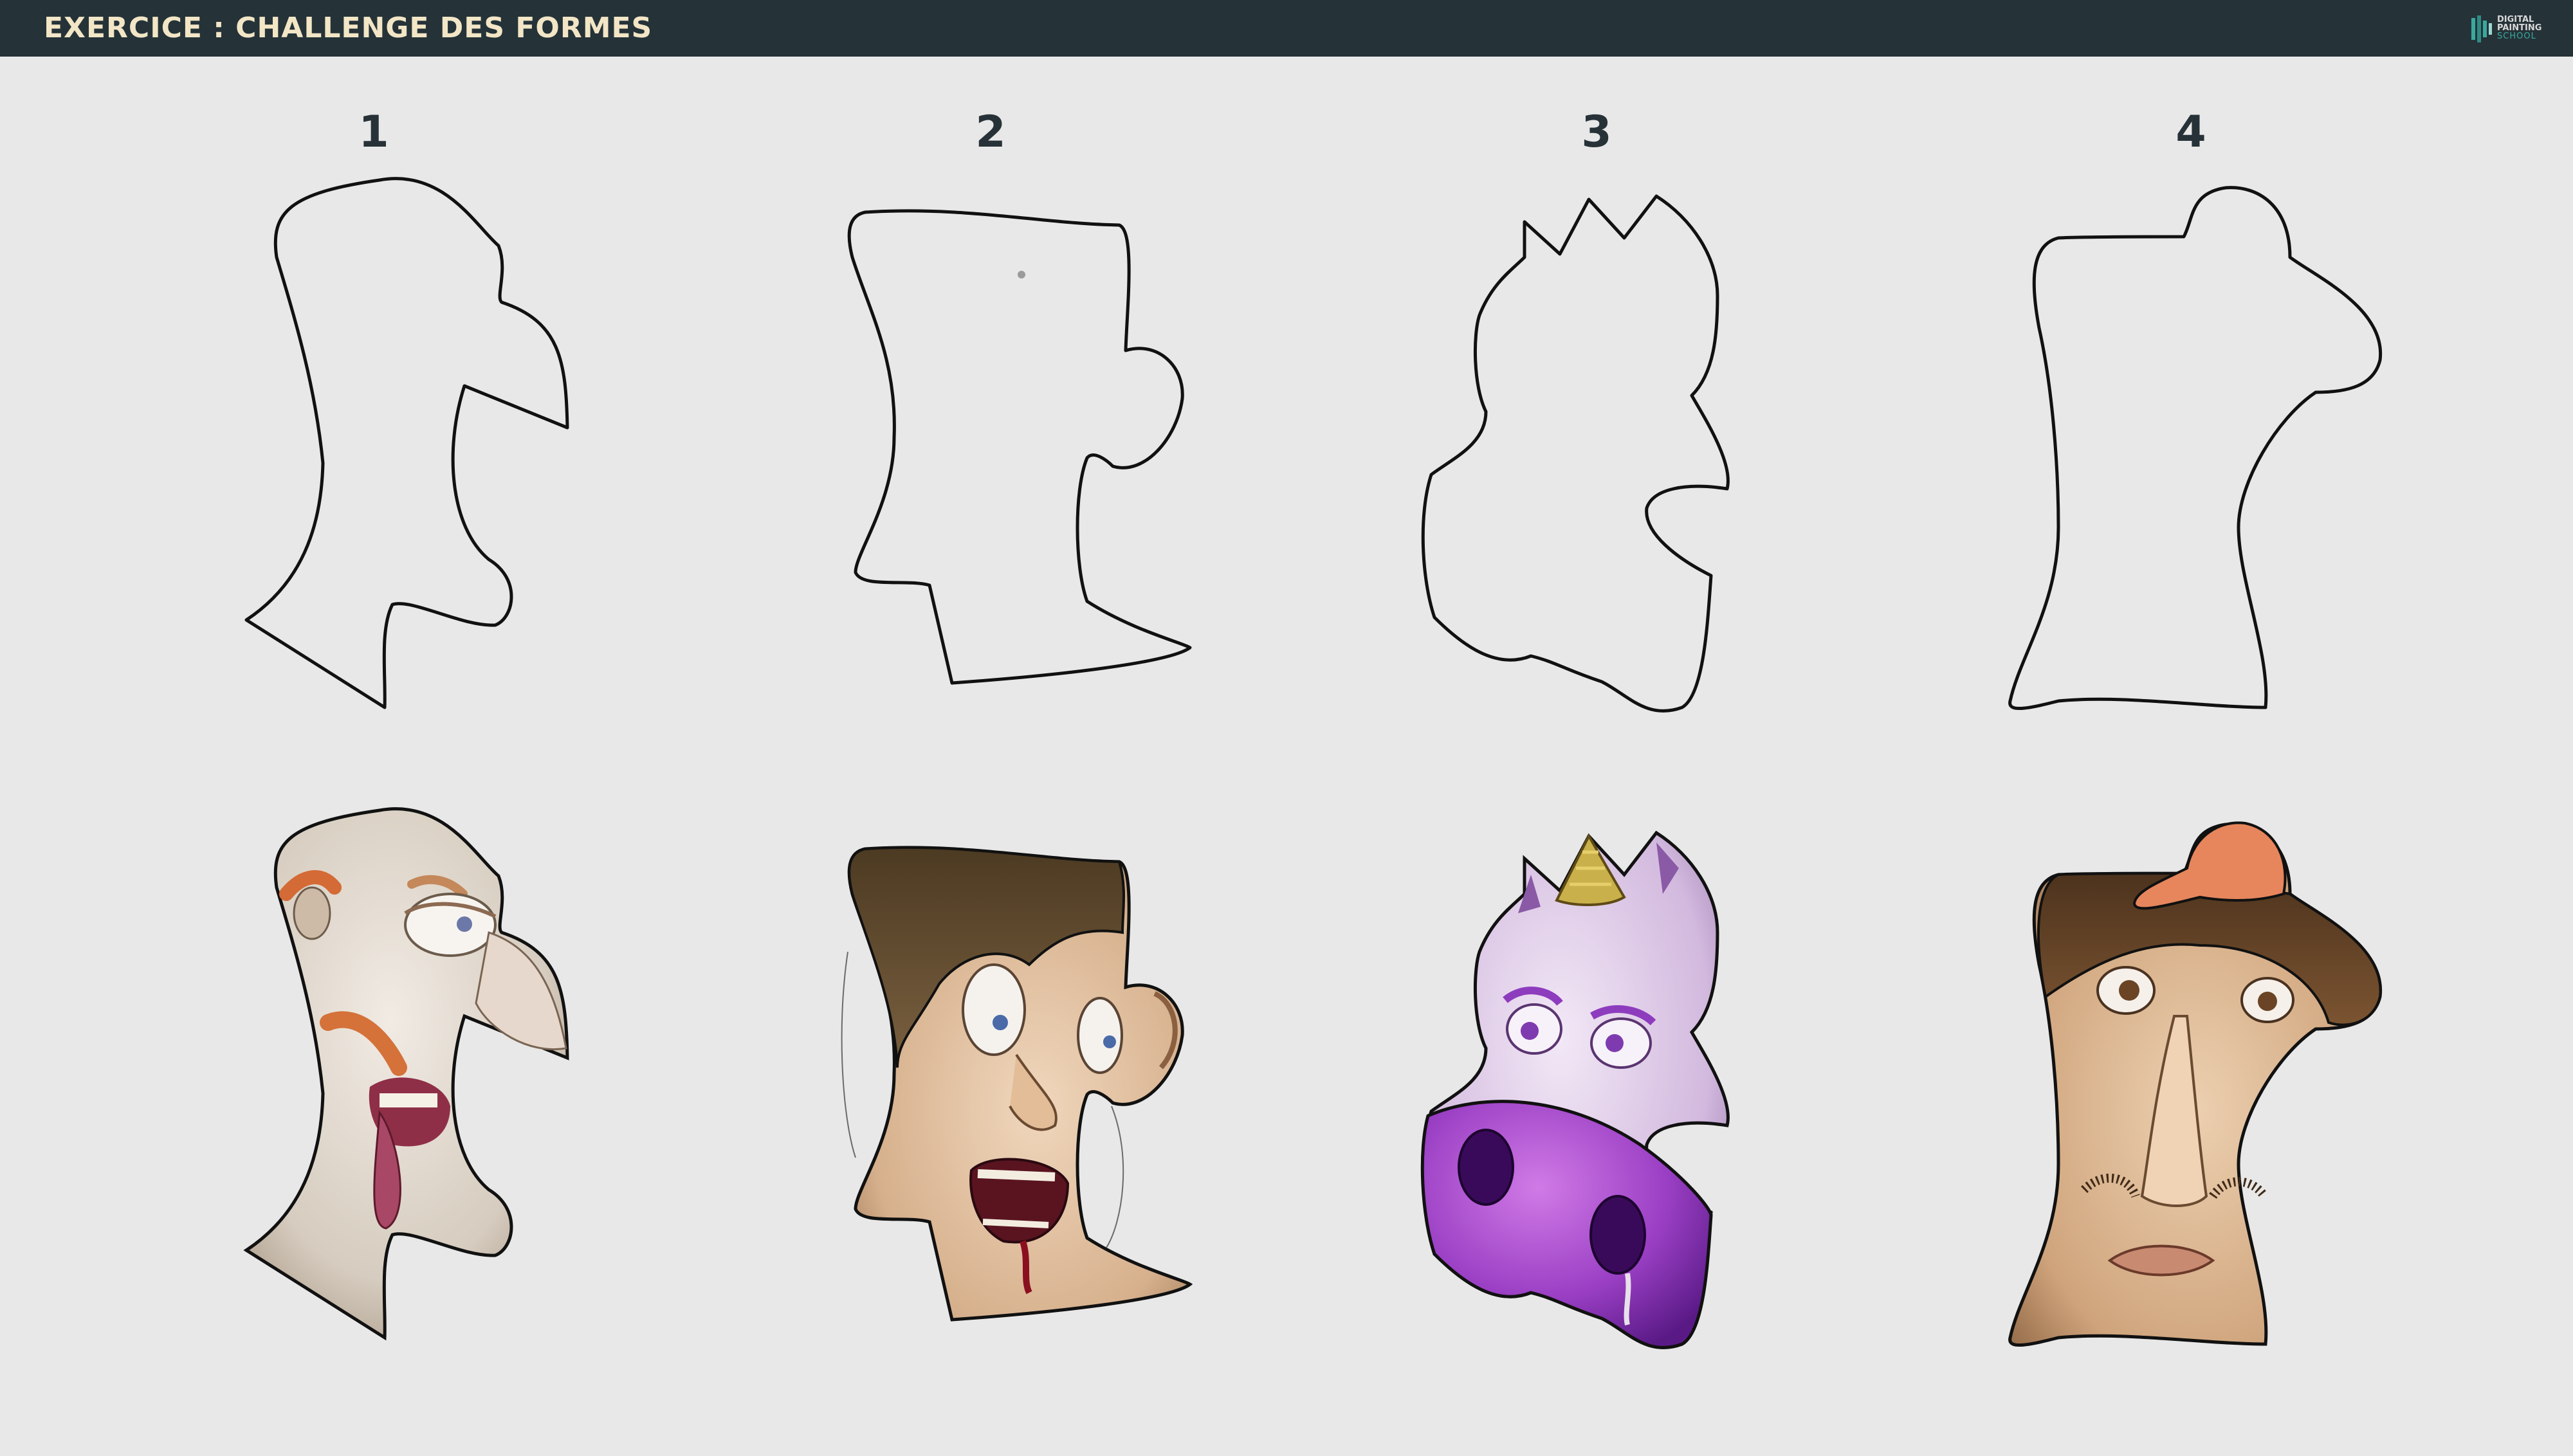 Image resolution: width=2573 pixels, height=1456 pixels. Describe the element at coordinates (2195, 1084) in the screenshot. I see `character-4-cap-man` at that location.